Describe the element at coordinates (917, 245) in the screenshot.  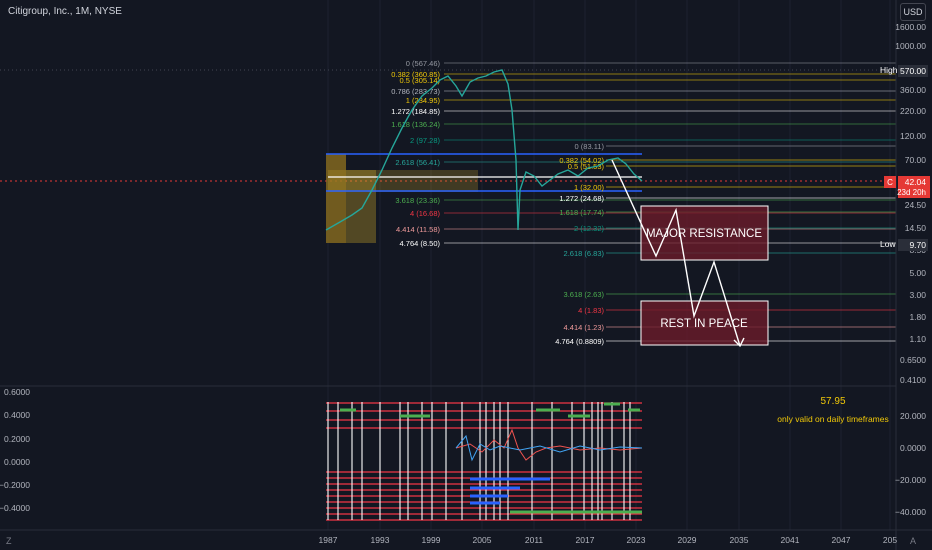
I see `low-value: 9.70` at that location.